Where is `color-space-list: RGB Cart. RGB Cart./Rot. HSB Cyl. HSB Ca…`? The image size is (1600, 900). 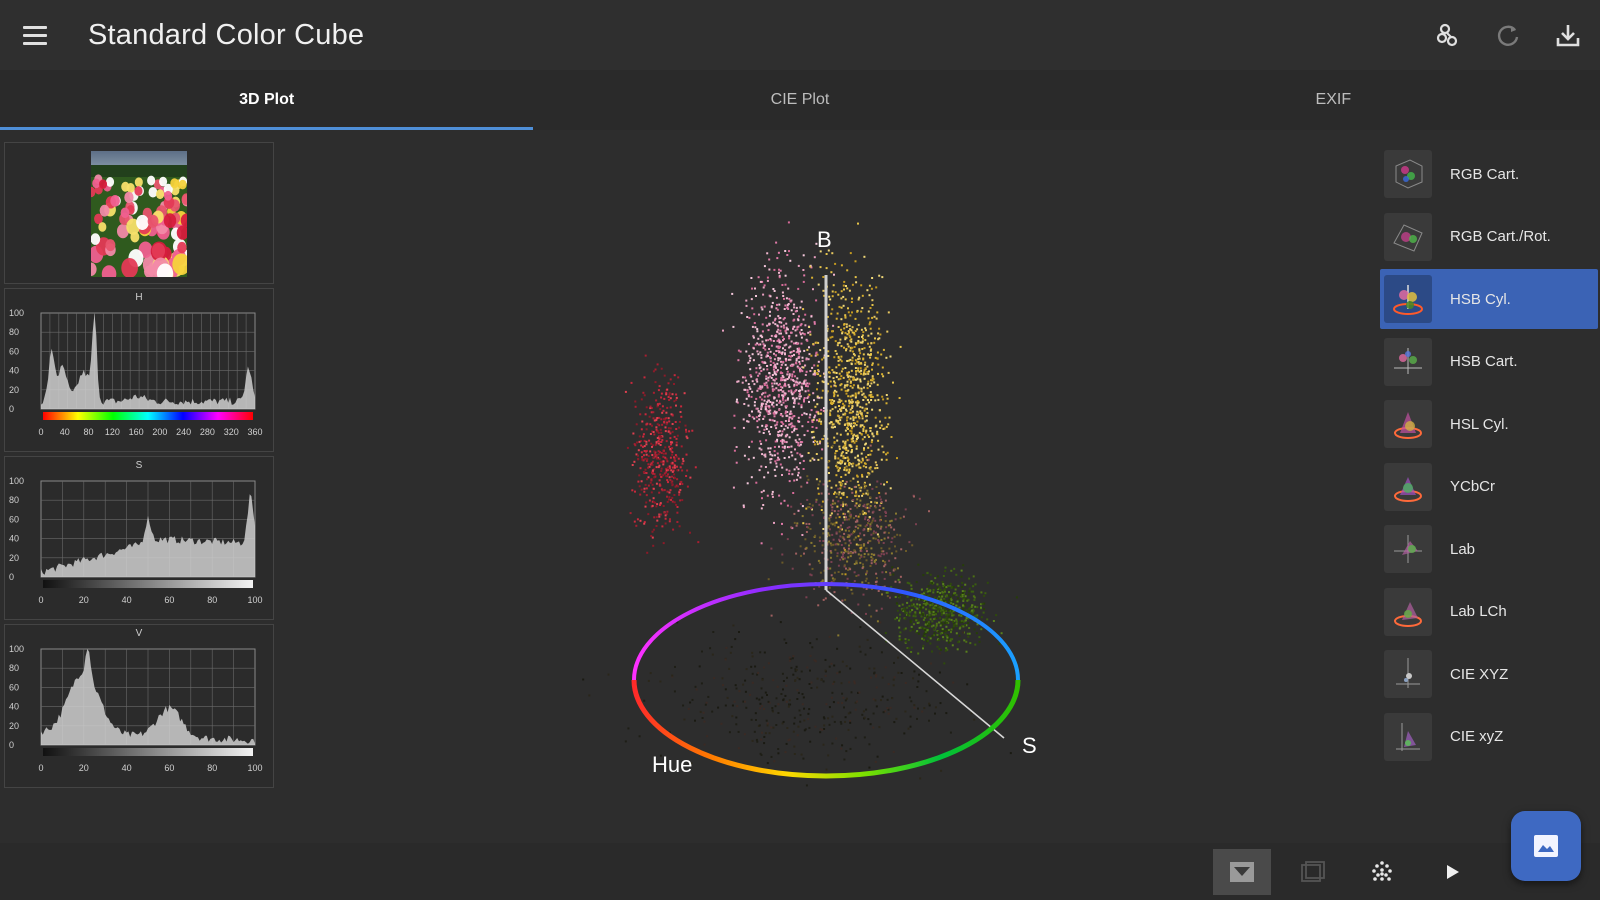 color-space-list: RGB Cart. RGB Cart./Rot. HSB Cyl. HSB Ca… is located at coordinates (1489, 456).